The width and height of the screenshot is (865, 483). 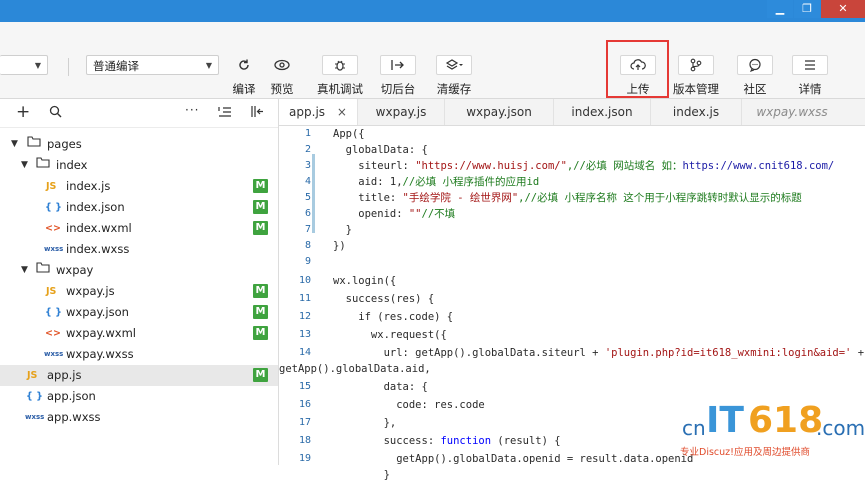 What do you see at coordinates (572, 134) in the screenshot?
I see `code-line: 1 App({` at bounding box center [572, 134].